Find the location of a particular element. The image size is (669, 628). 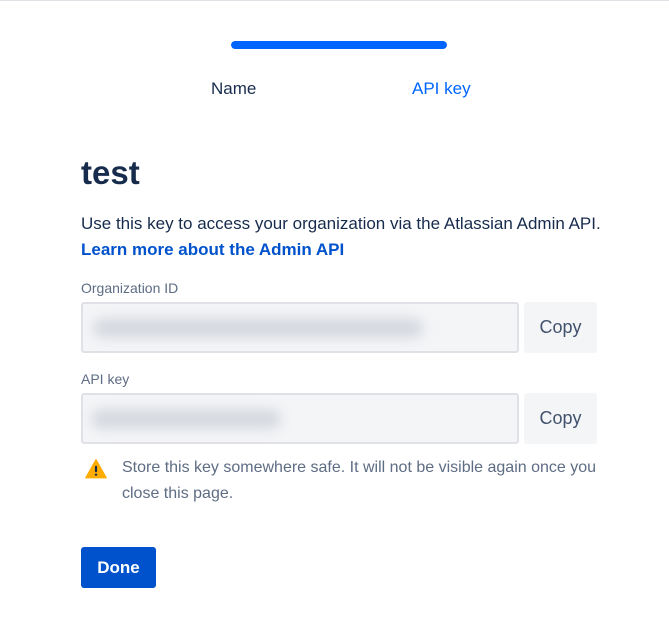

step-name: Name is located at coordinates (234, 88).